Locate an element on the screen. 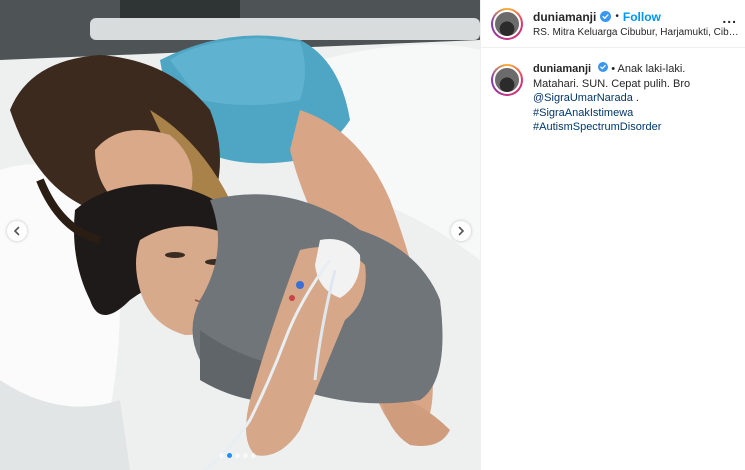 The image size is (745, 470). caption-text-line2: Matahari. SUN. Cepat pulih. Bro is located at coordinates (612, 83).